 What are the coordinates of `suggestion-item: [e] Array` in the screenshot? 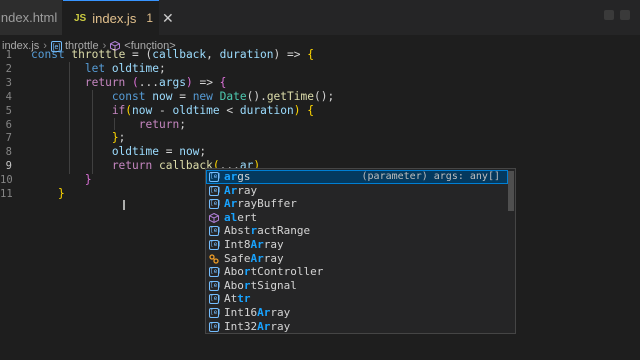 It's located at (357, 191).